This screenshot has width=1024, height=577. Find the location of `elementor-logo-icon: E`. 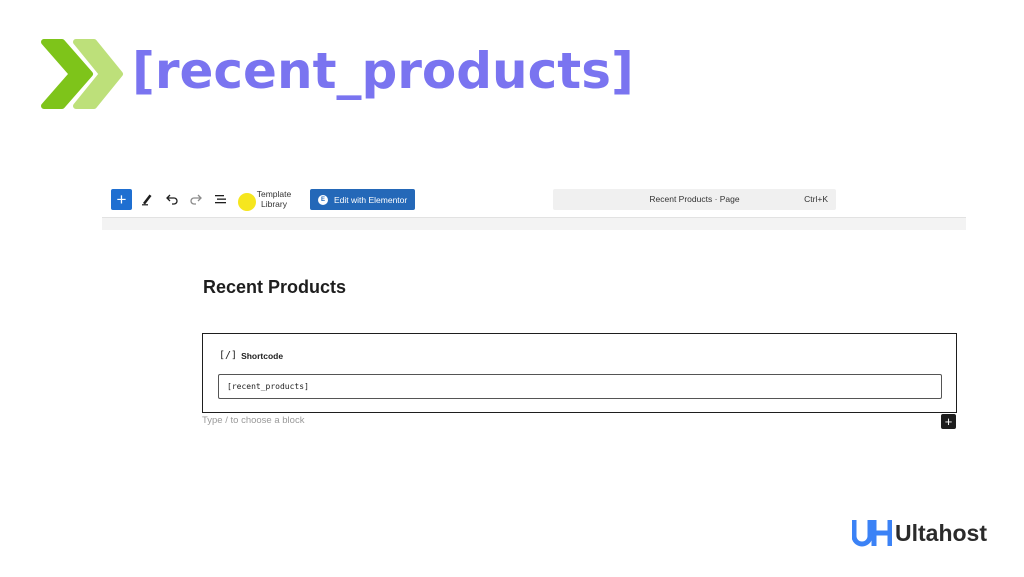

elementor-logo-icon: E is located at coordinates (323, 199).